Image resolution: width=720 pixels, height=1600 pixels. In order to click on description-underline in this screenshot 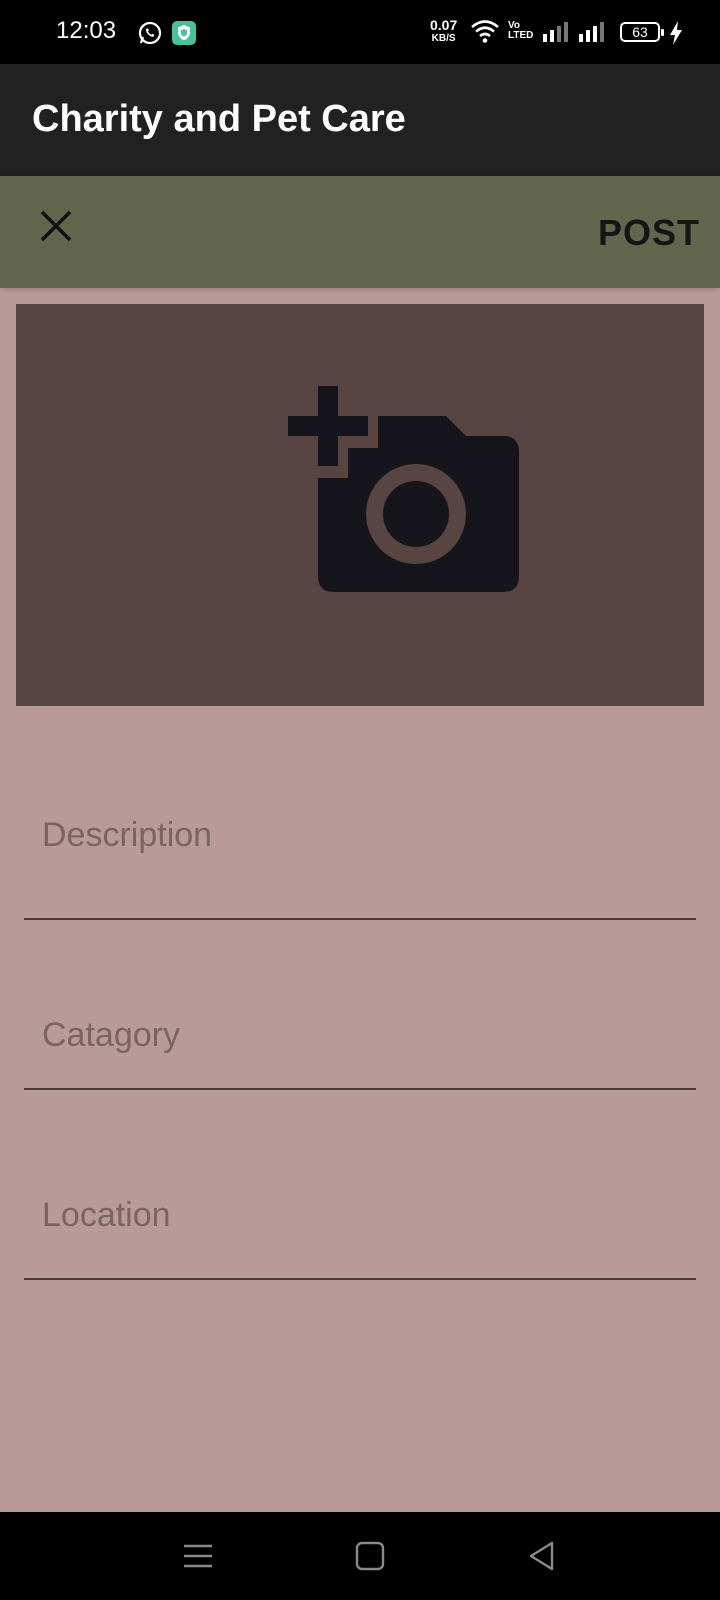, I will do `click(360, 919)`.